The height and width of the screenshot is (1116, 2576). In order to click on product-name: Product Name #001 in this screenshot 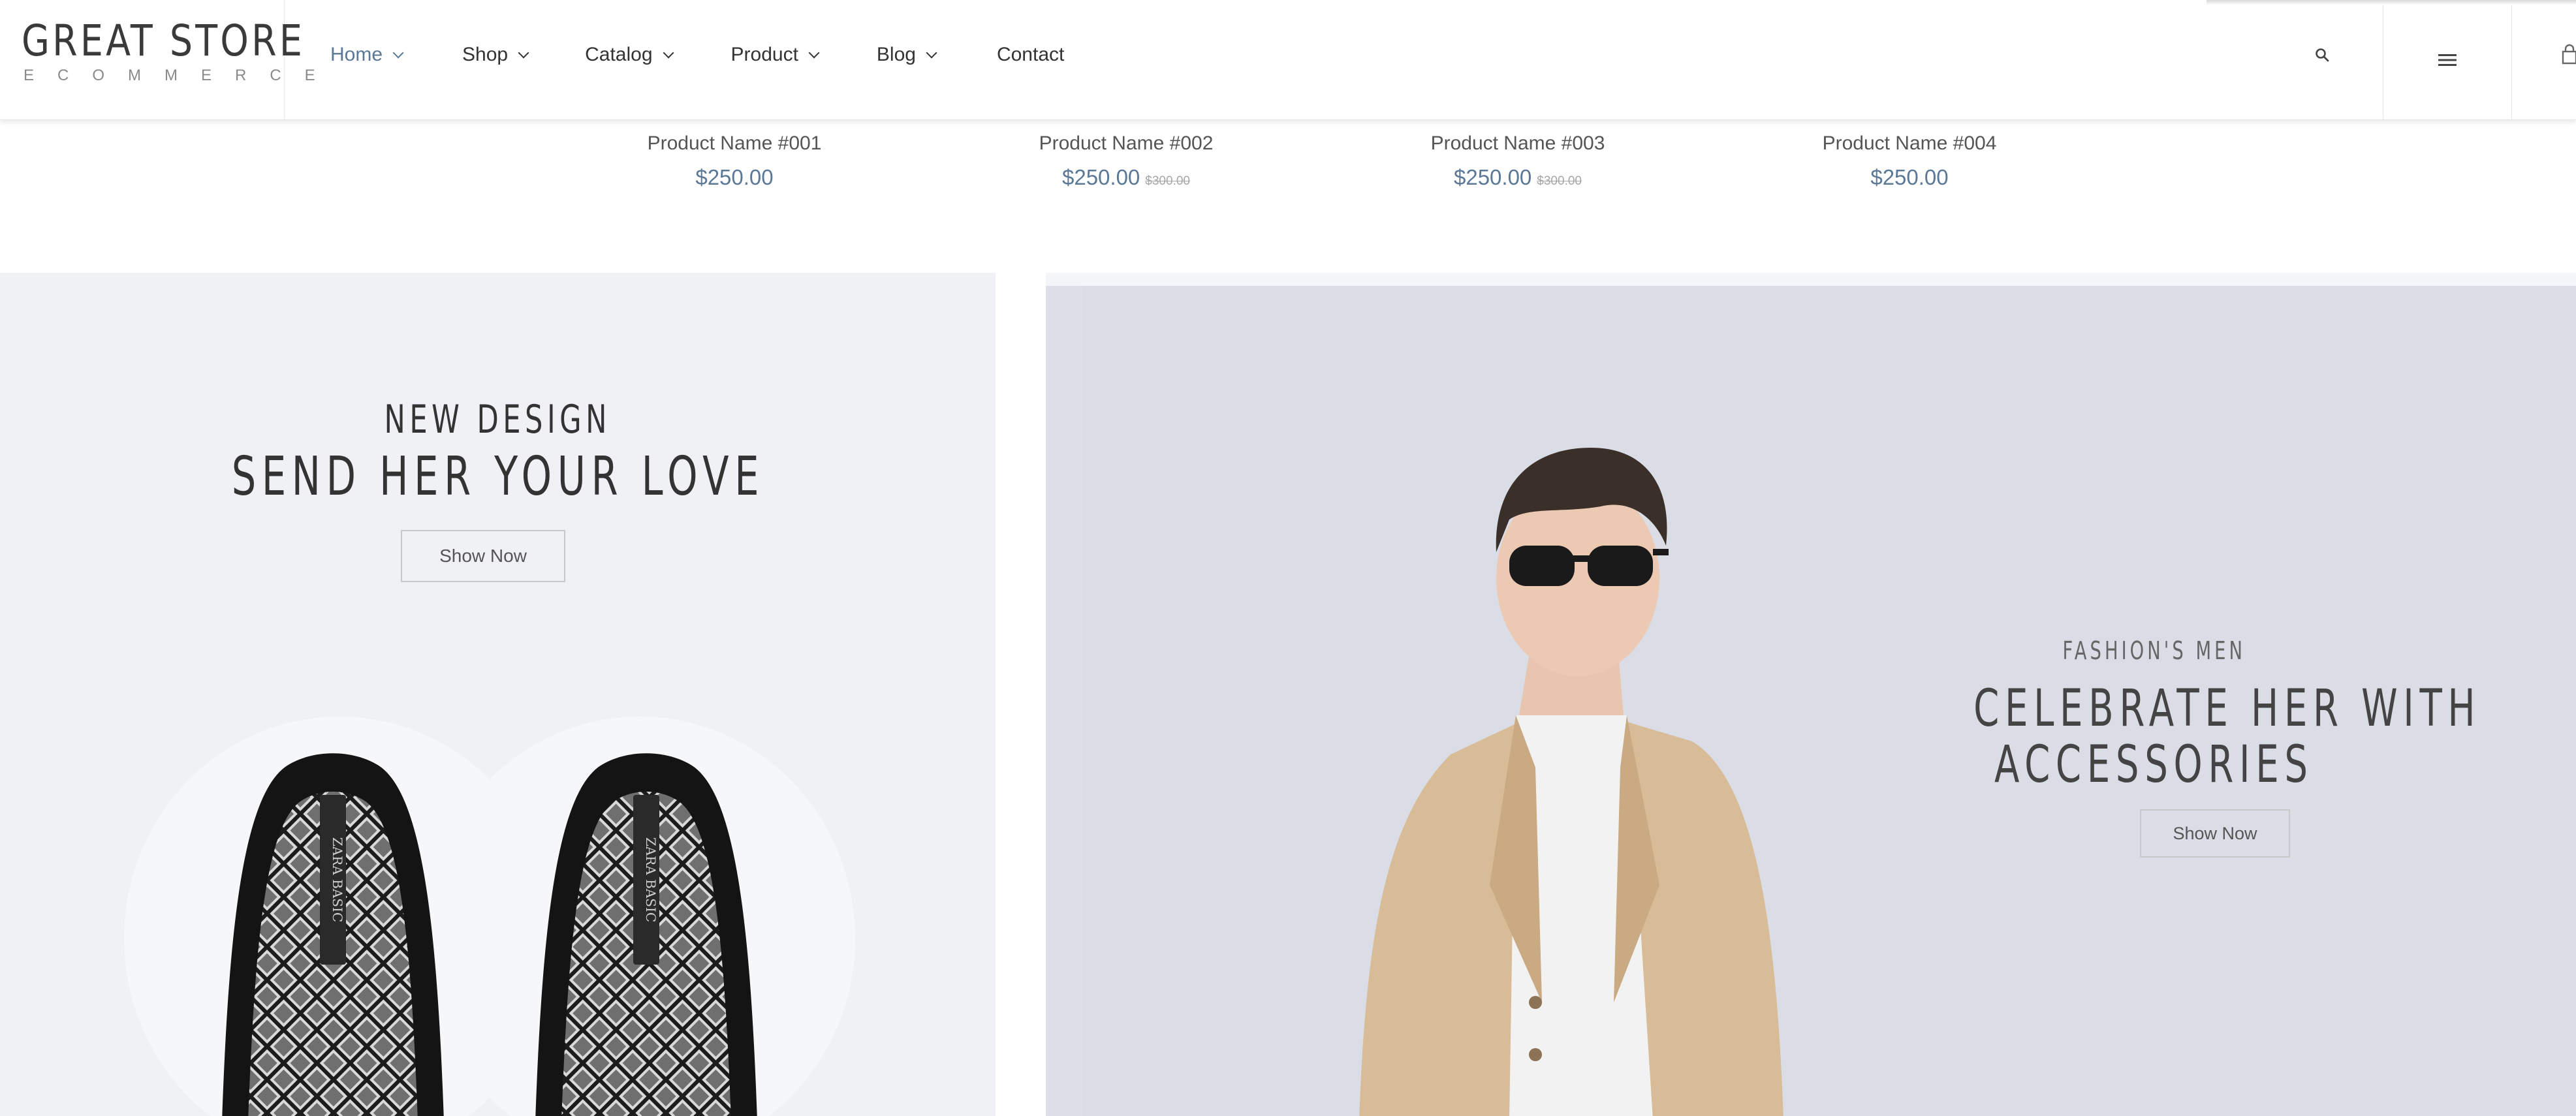, I will do `click(734, 143)`.